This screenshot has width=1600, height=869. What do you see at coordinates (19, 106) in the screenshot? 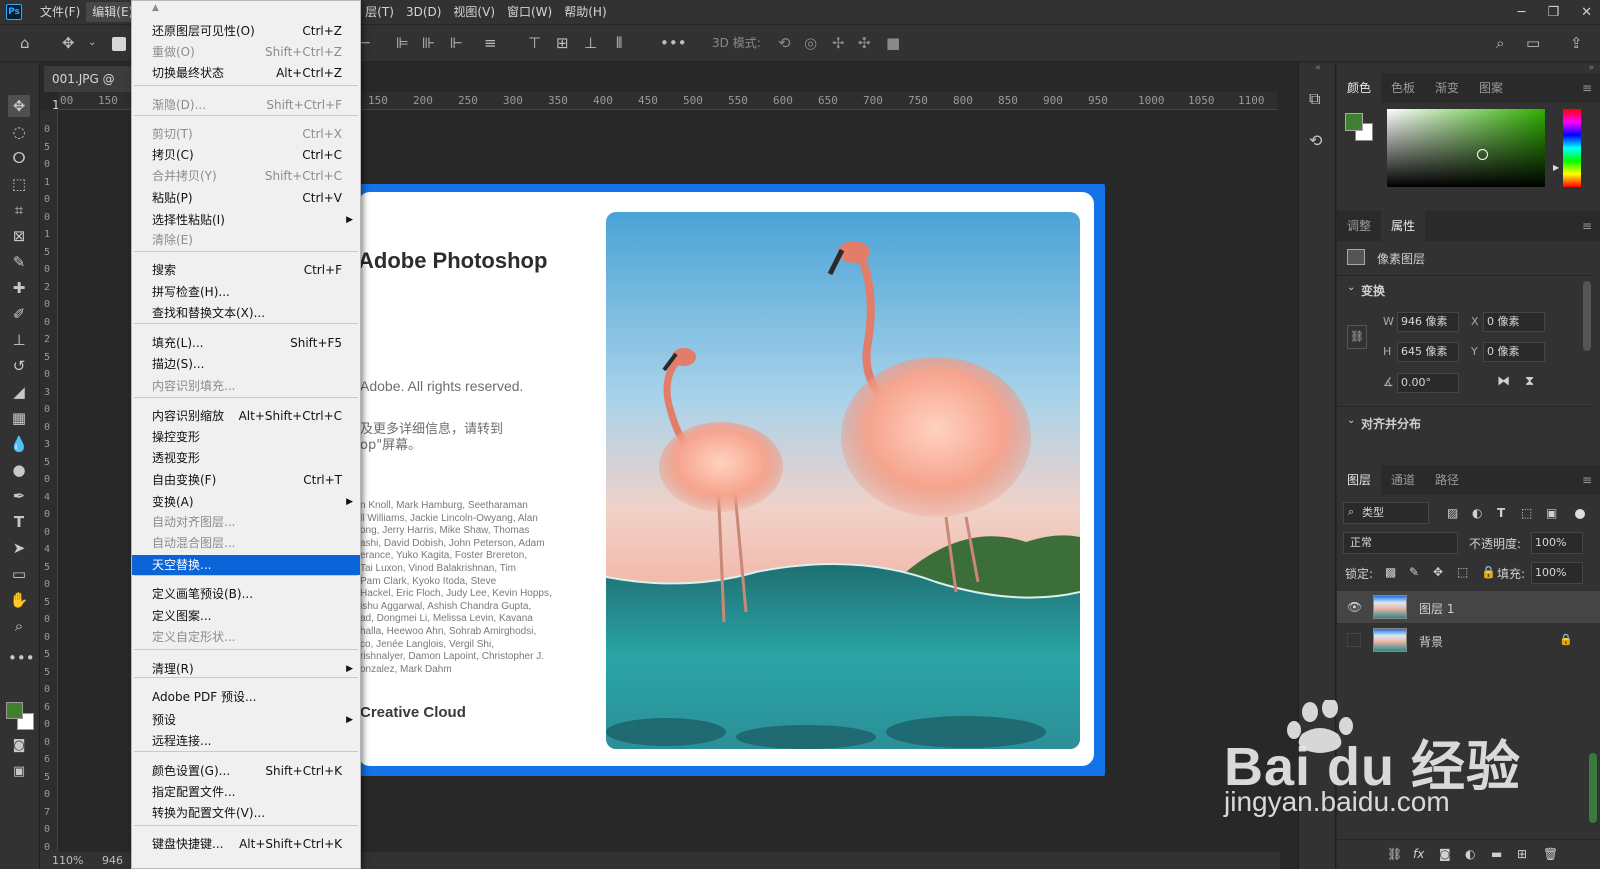
I see `move-tool-icon: ✥` at bounding box center [19, 106].